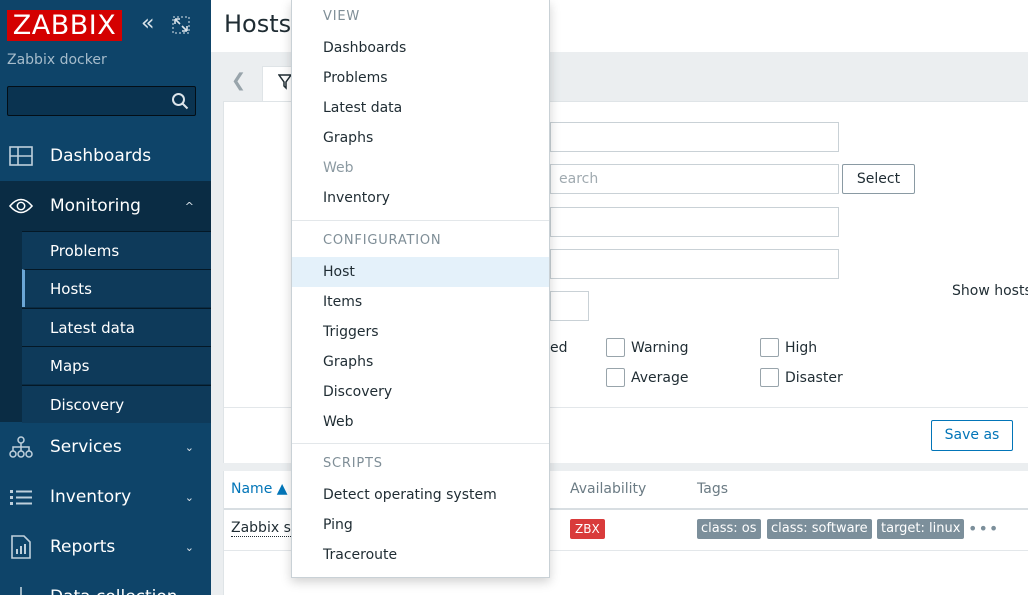 This screenshot has width=1028, height=595. Describe the element at coordinates (57, 60) in the screenshot. I see `server-name: Zabbix docker` at that location.